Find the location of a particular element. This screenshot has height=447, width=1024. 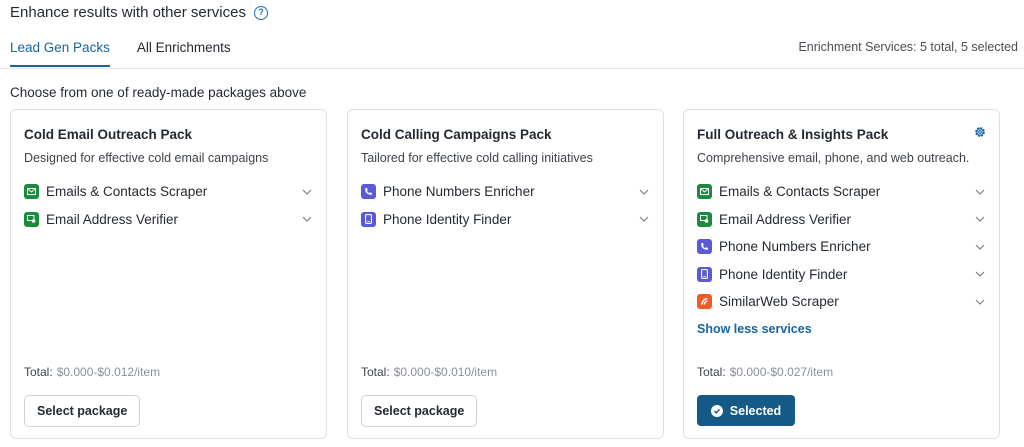

tab-bar: Lead Gen Packs All Enrichments is located at coordinates (120, 53).